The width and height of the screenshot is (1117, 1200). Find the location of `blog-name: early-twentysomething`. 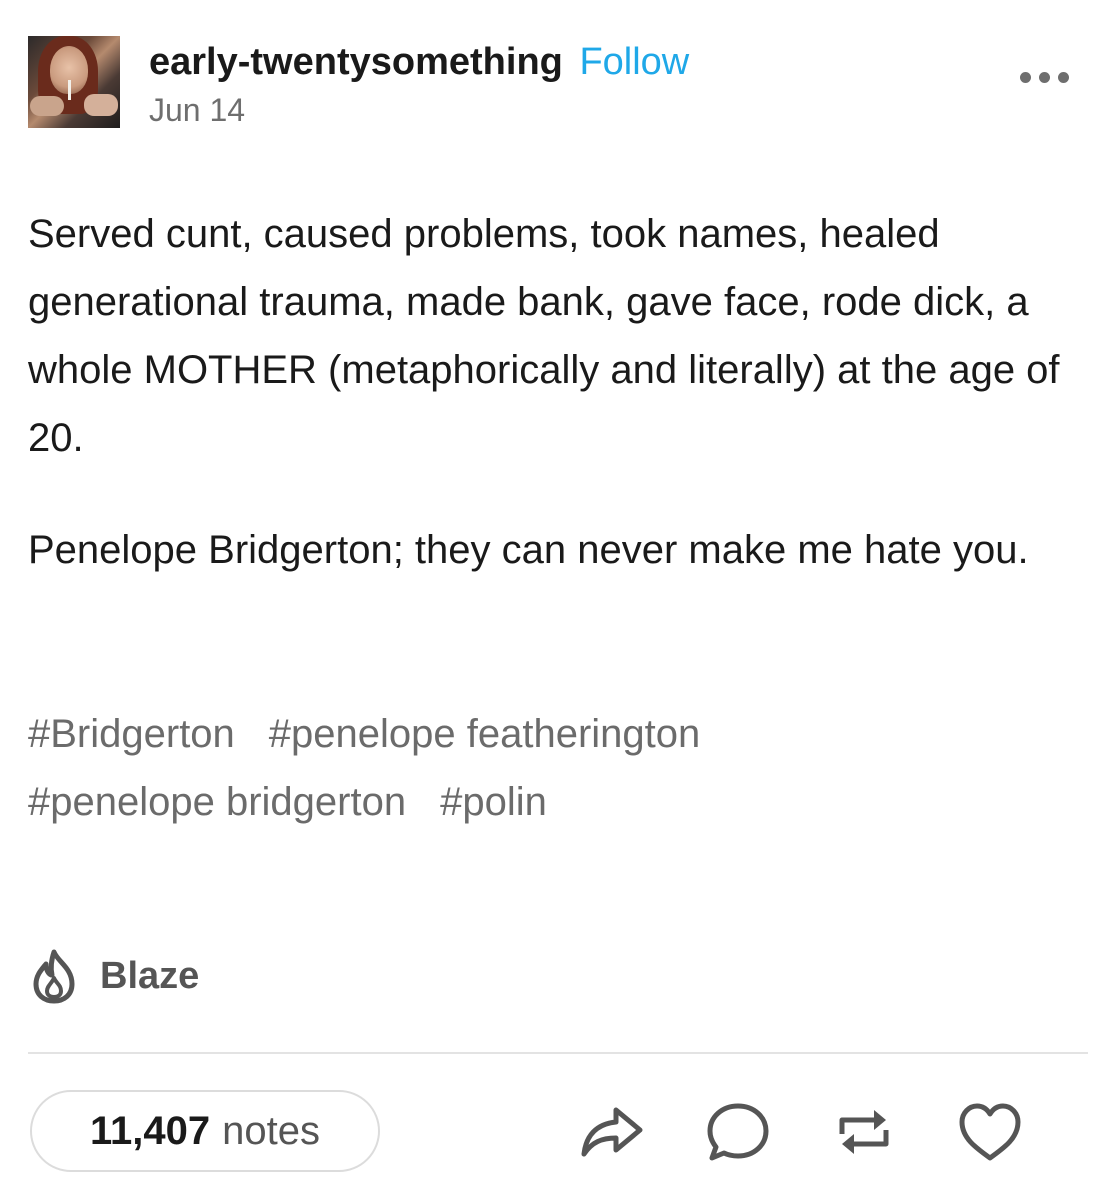

blog-name: early-twentysomething is located at coordinates (356, 62).